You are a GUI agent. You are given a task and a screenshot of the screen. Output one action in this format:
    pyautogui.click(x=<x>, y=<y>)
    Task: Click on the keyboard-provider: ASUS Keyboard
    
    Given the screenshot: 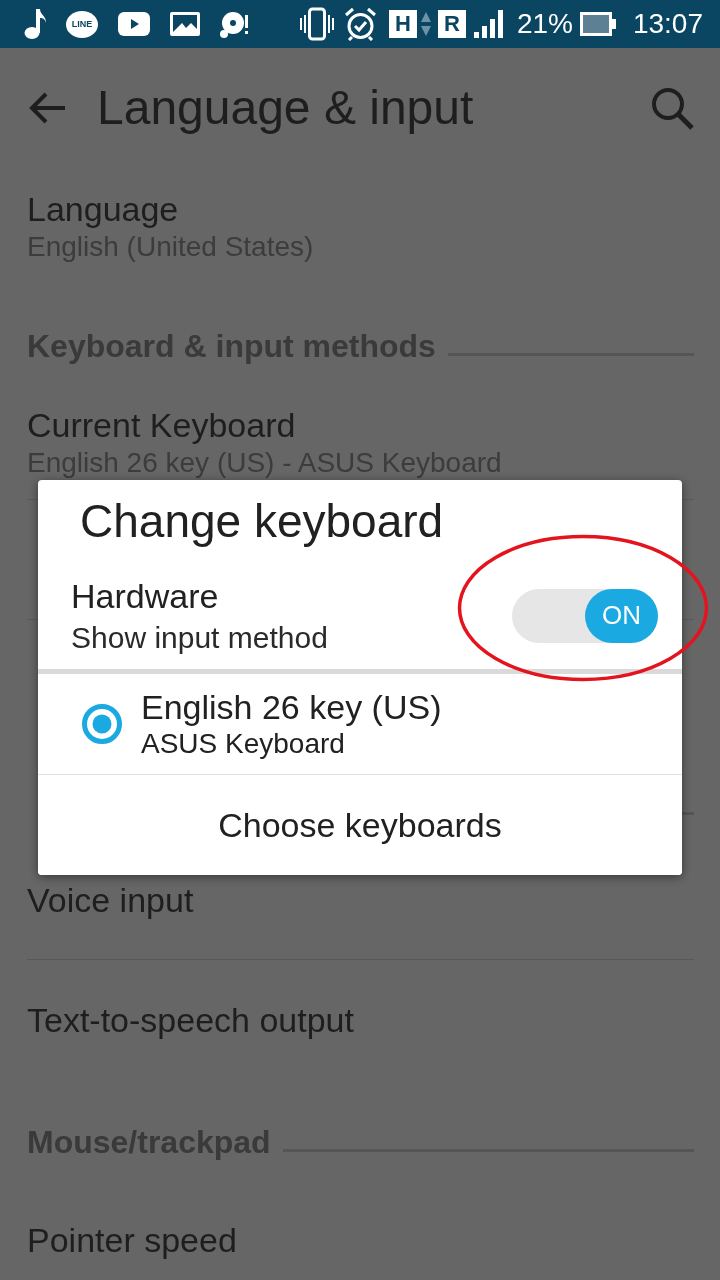 What is the action you would take?
    pyautogui.click(x=243, y=744)
    